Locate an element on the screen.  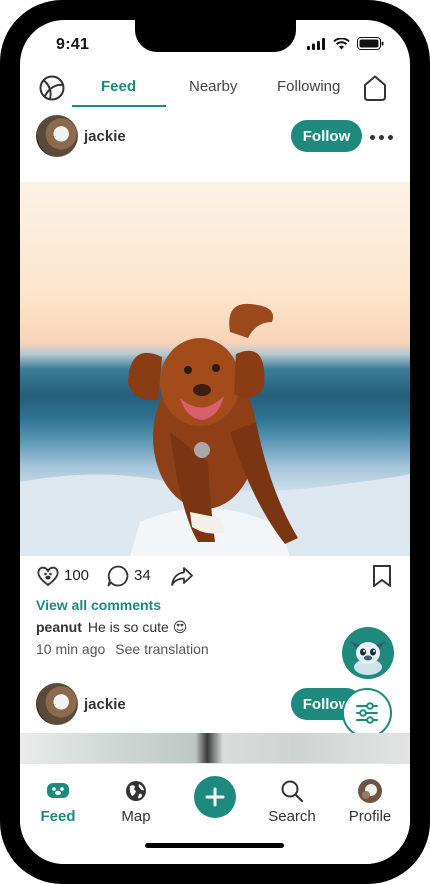
paw-heart-icon is located at coordinates (48, 576).